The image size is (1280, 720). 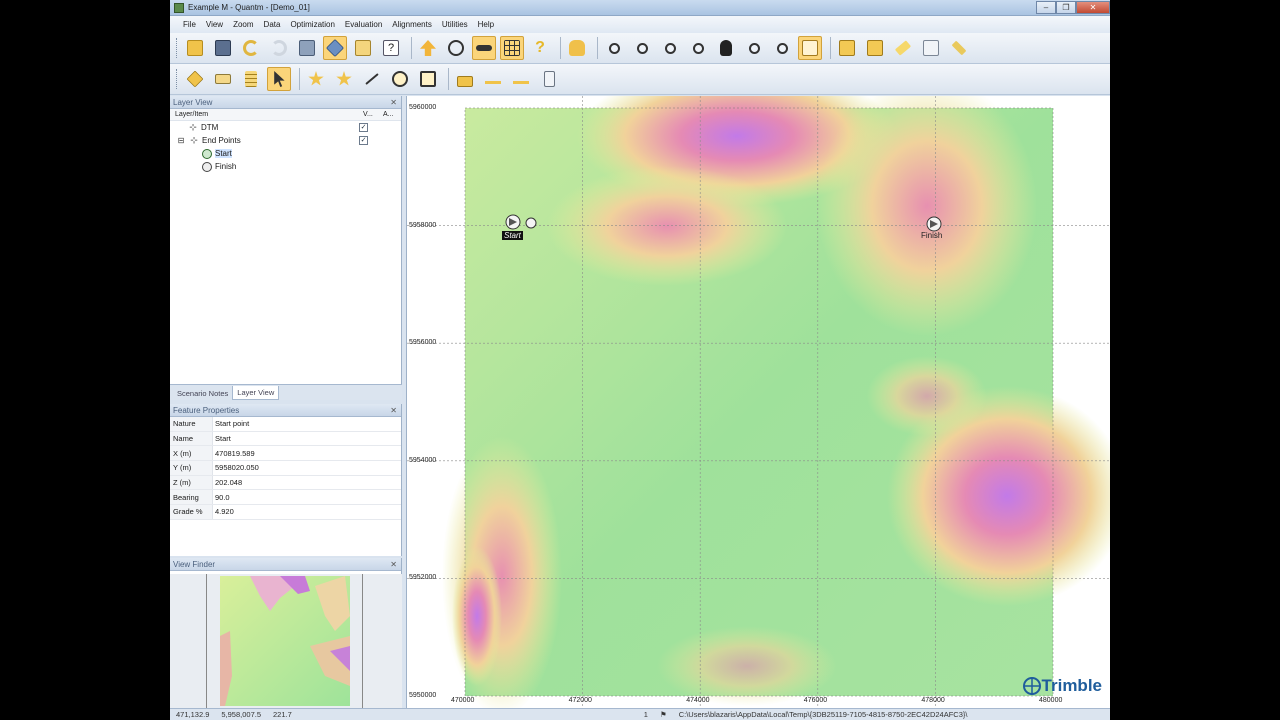 I want to click on tab-scenario-notes: Scenario Notes, so click(x=202, y=393).